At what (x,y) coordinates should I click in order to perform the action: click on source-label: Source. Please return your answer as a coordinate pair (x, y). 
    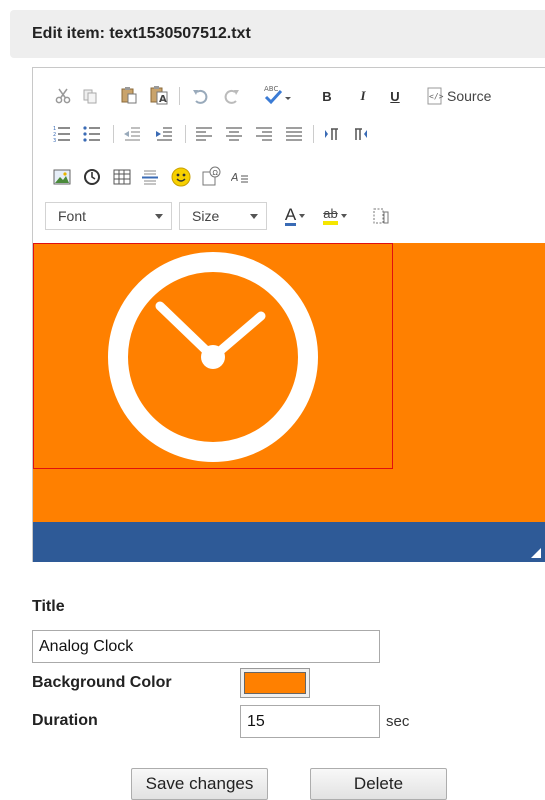
    Looking at the image, I should click on (469, 96).